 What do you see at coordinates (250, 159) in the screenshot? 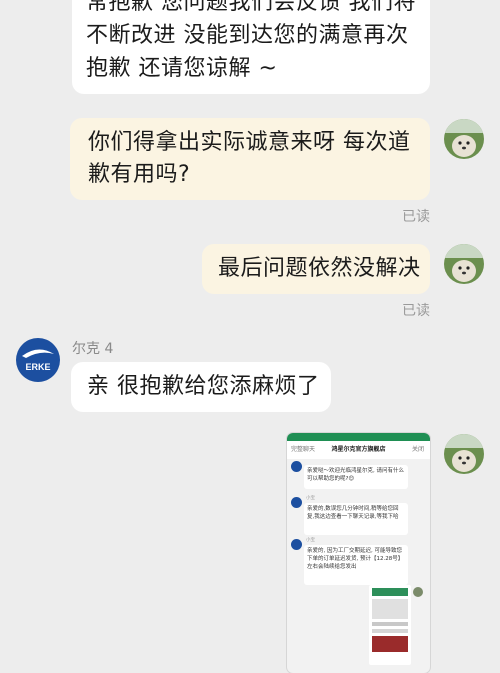
I see `message-bubble-self: 你们得拿出实际诚意来呀 每次道 歉有用吗?` at bounding box center [250, 159].